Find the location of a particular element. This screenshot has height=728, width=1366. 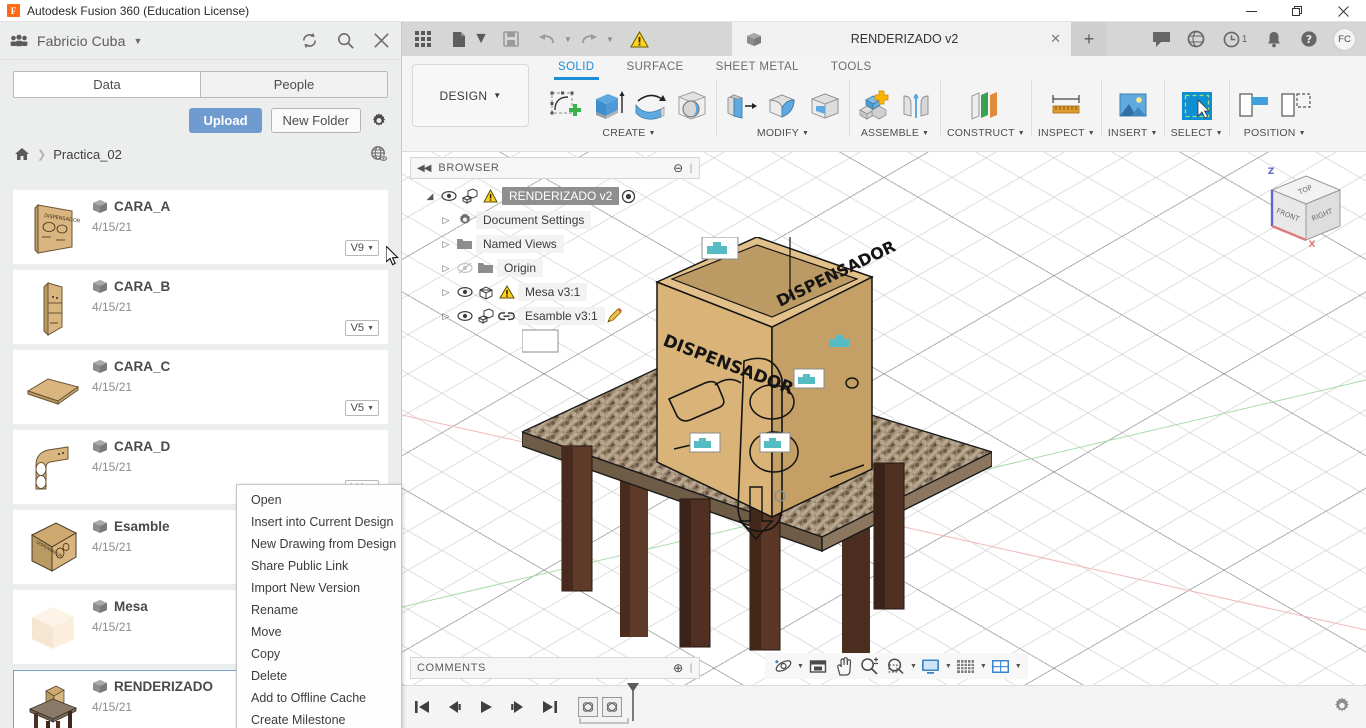

step-forward-icon is located at coordinates (518, 707).